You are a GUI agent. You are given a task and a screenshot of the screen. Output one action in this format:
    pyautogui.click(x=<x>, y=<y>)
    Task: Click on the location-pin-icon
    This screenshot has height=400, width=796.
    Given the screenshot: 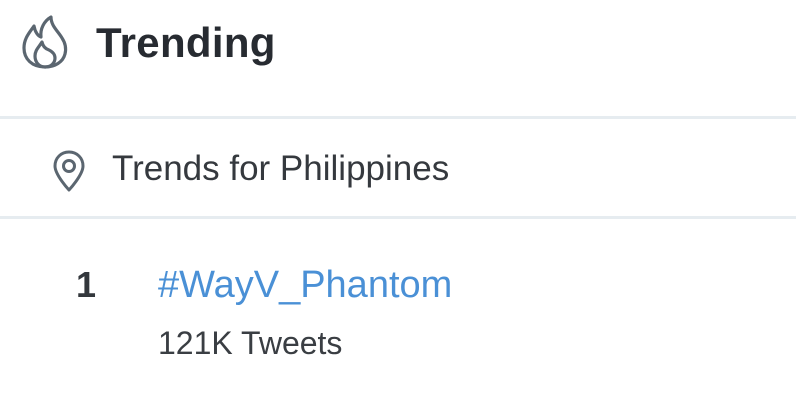 What is the action you would take?
    pyautogui.click(x=69, y=171)
    